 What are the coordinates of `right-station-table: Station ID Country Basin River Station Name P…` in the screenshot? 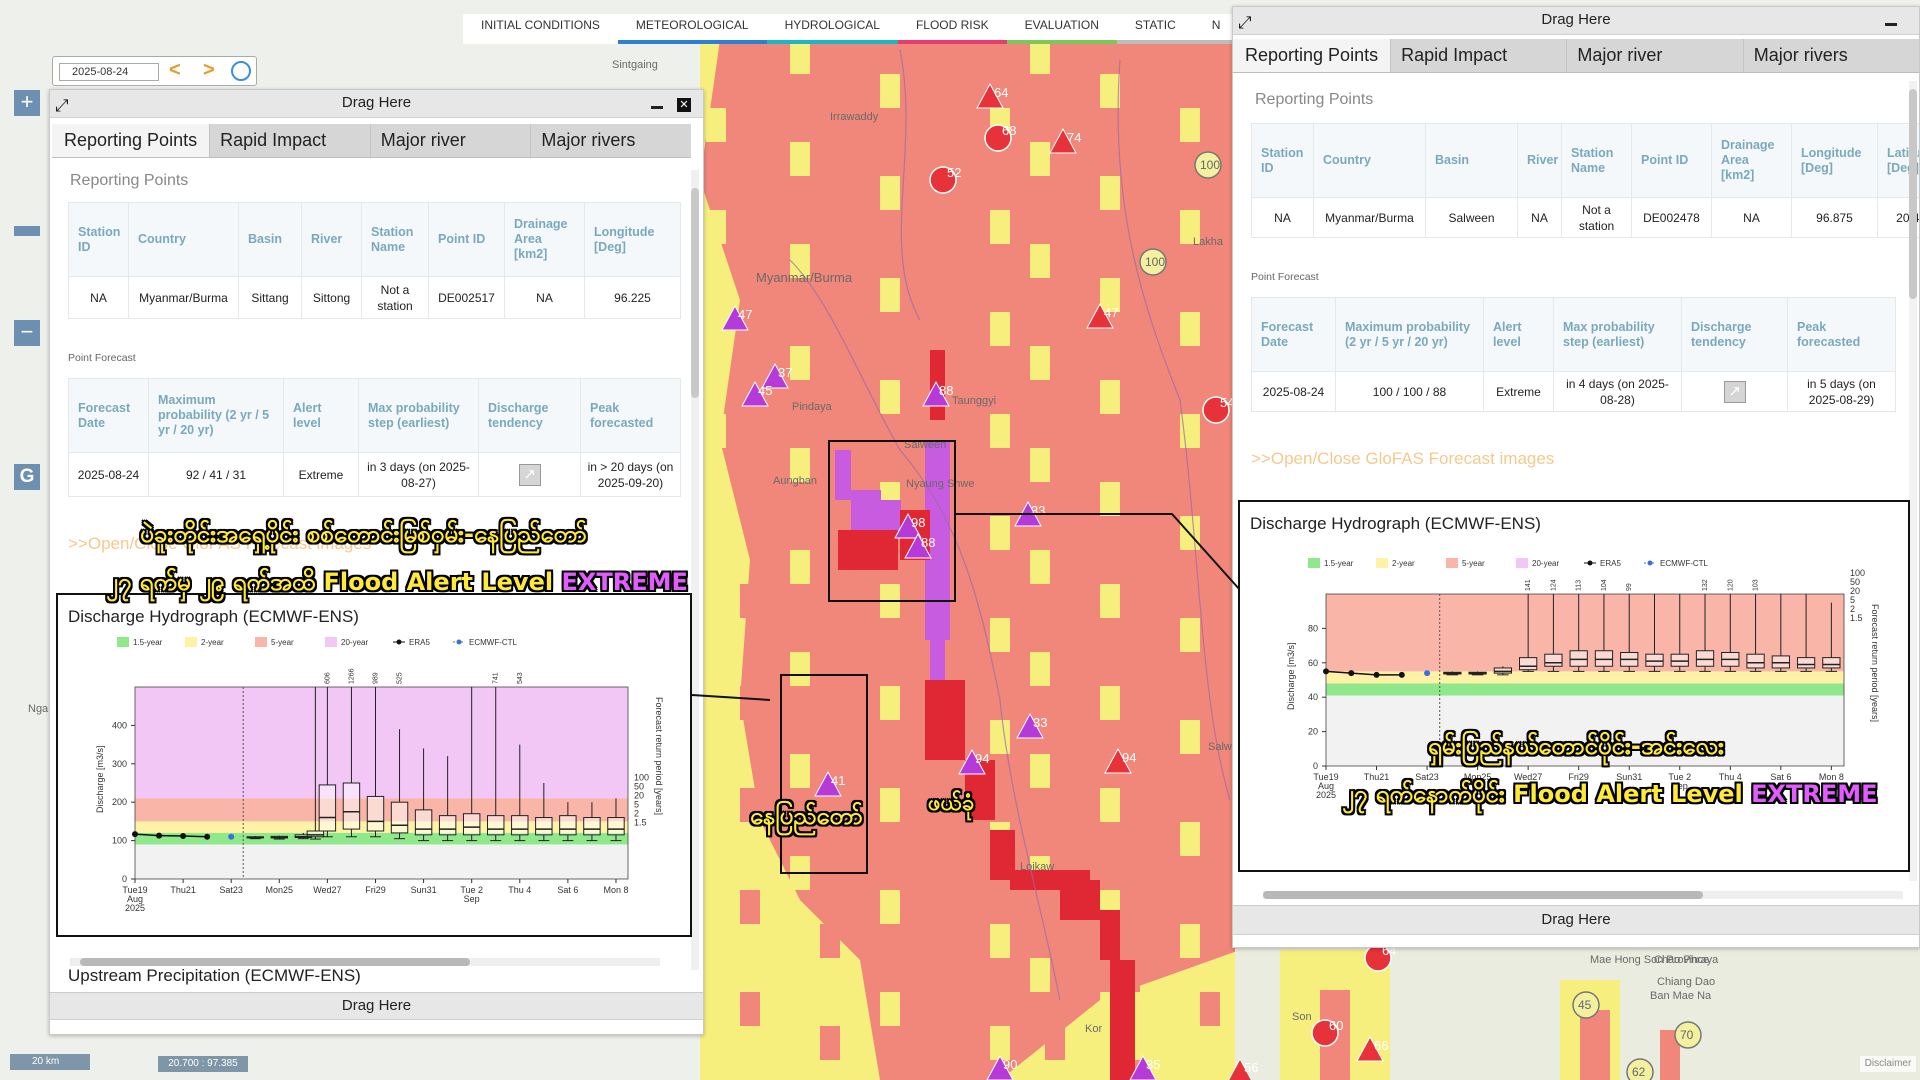 It's located at (1585, 180).